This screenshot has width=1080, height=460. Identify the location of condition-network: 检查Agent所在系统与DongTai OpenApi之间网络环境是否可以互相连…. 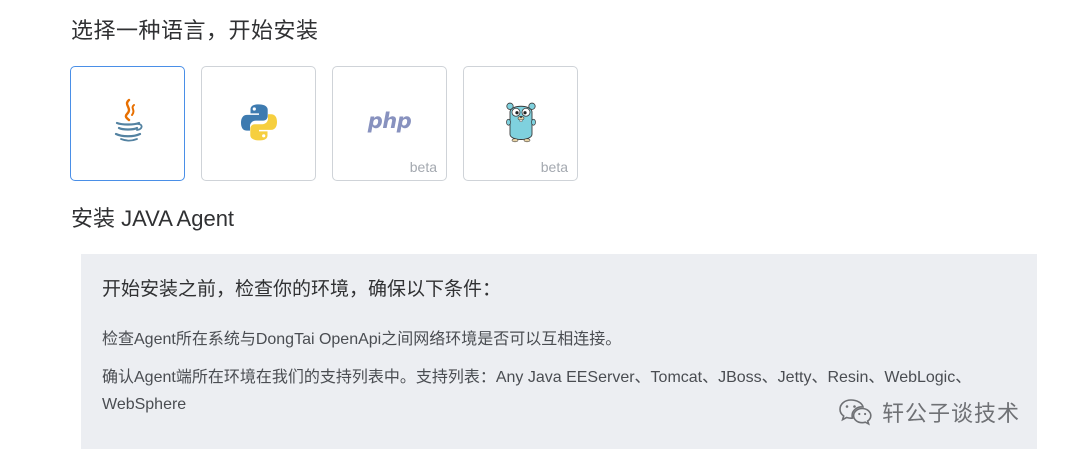
(362, 339).